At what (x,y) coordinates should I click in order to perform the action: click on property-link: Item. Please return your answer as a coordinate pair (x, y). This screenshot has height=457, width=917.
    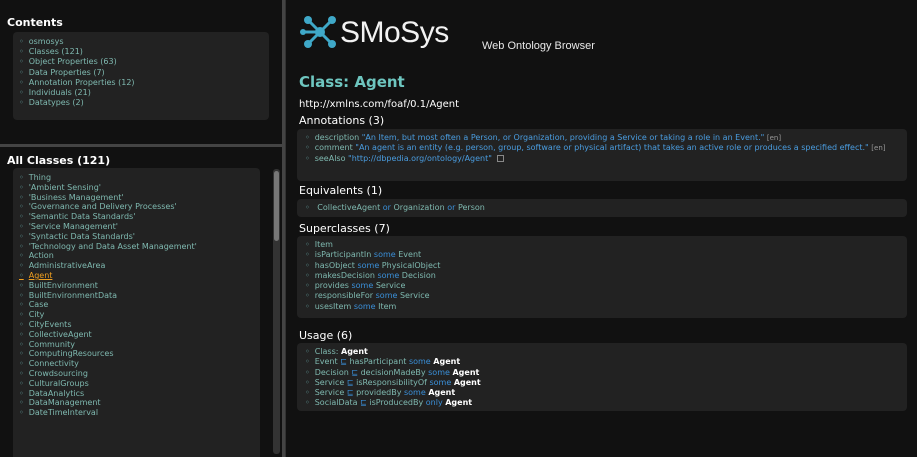
    Looking at the image, I should click on (324, 244).